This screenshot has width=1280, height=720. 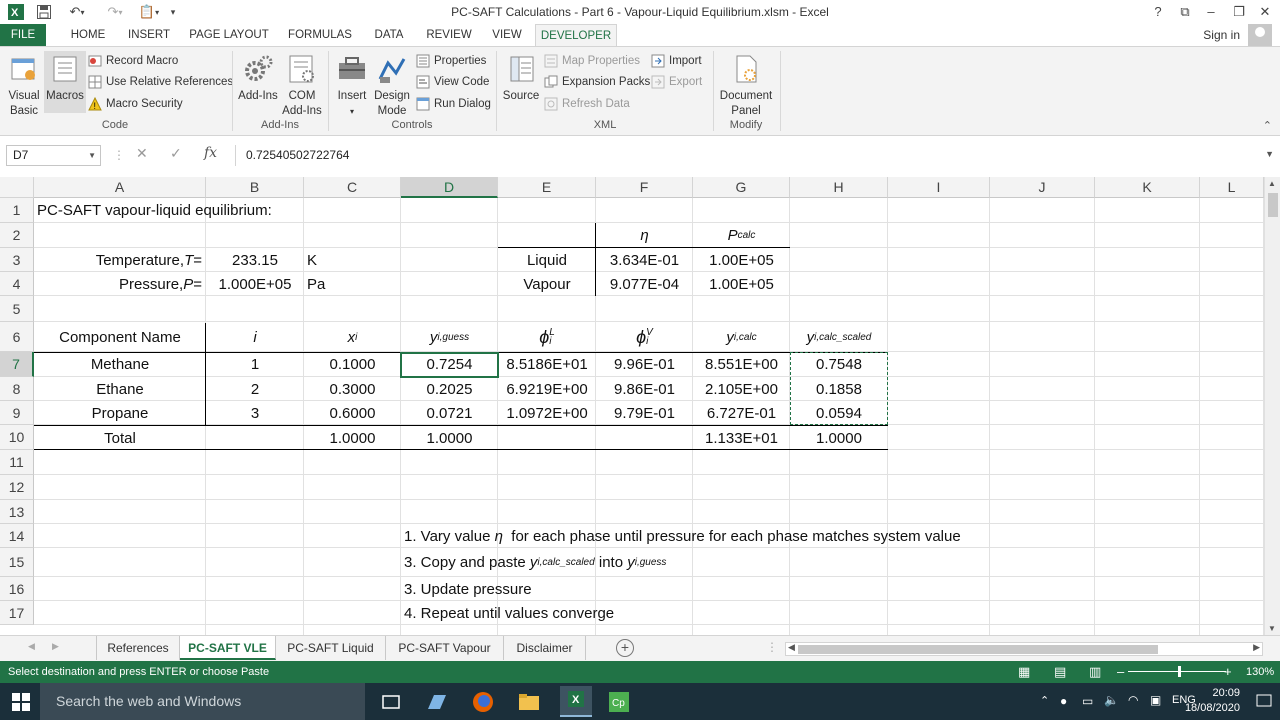 I want to click on zoom-out-button: –, so click(x=1120, y=672).